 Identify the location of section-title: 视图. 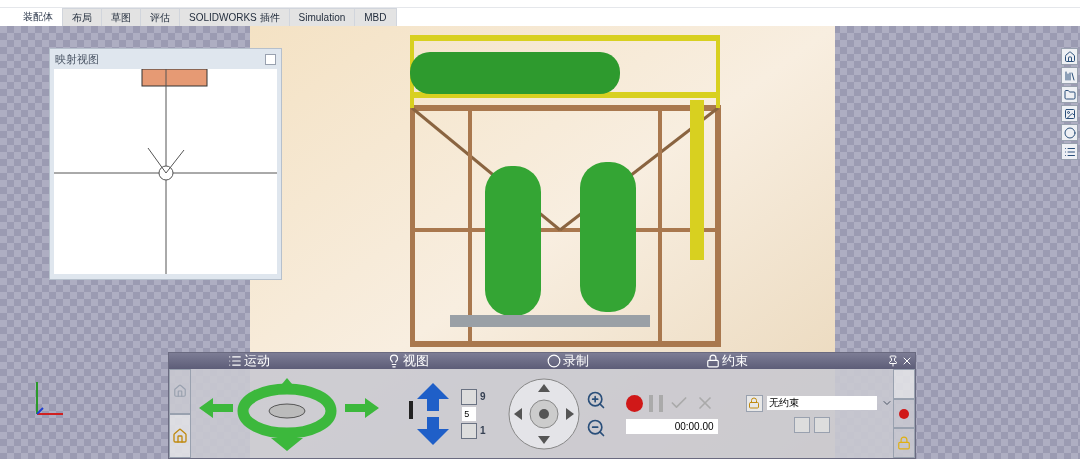
(416, 361).